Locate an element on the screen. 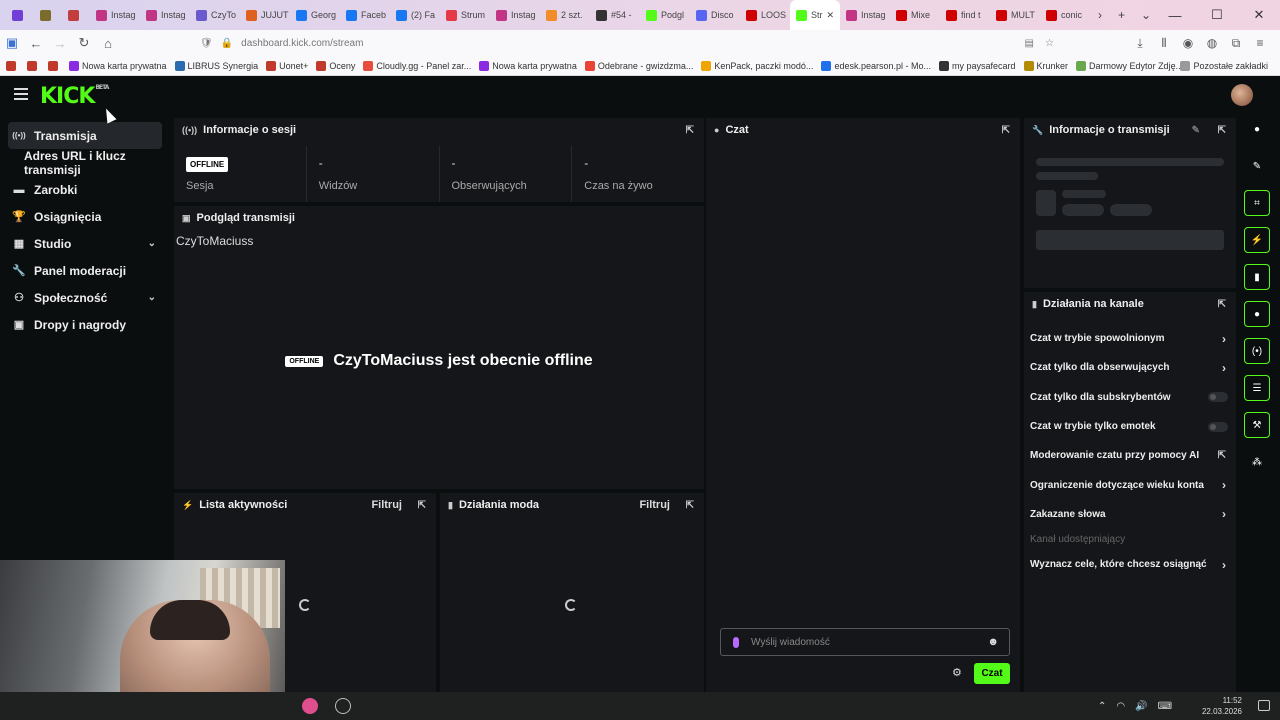 This screenshot has width=1280, height=720. browser-tab: MULT is located at coordinates (1015, 15).